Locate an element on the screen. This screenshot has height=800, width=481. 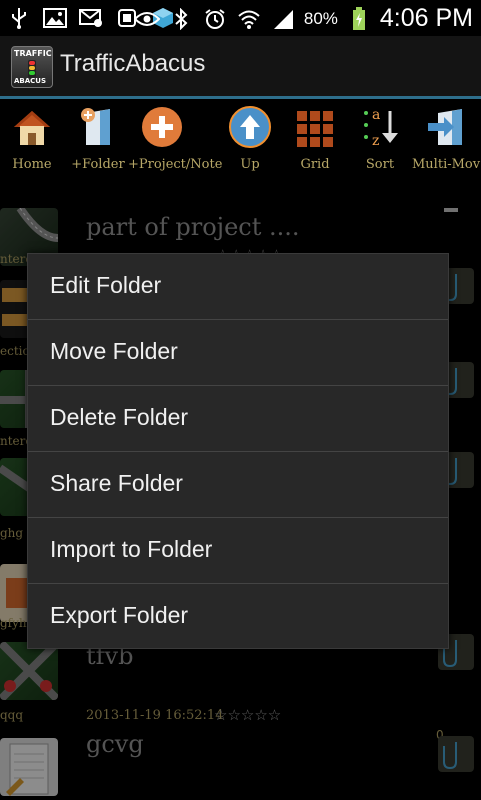
sort-button: az Sort is located at coordinates (380, 138).